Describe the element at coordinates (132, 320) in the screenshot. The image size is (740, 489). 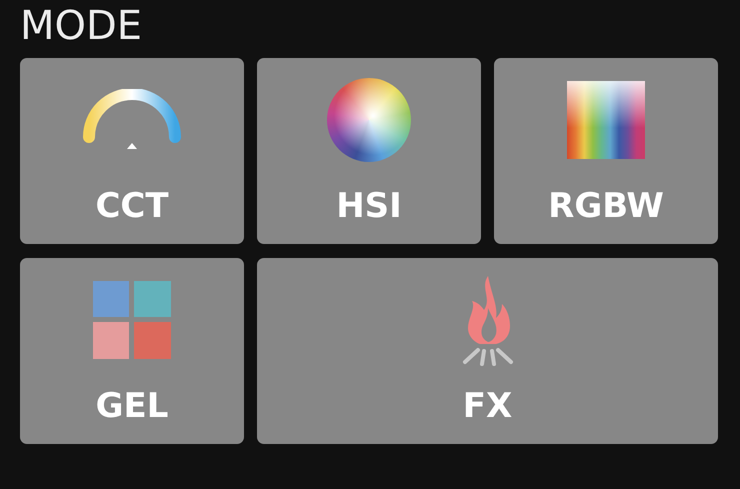
I see `color-squares-icon` at that location.